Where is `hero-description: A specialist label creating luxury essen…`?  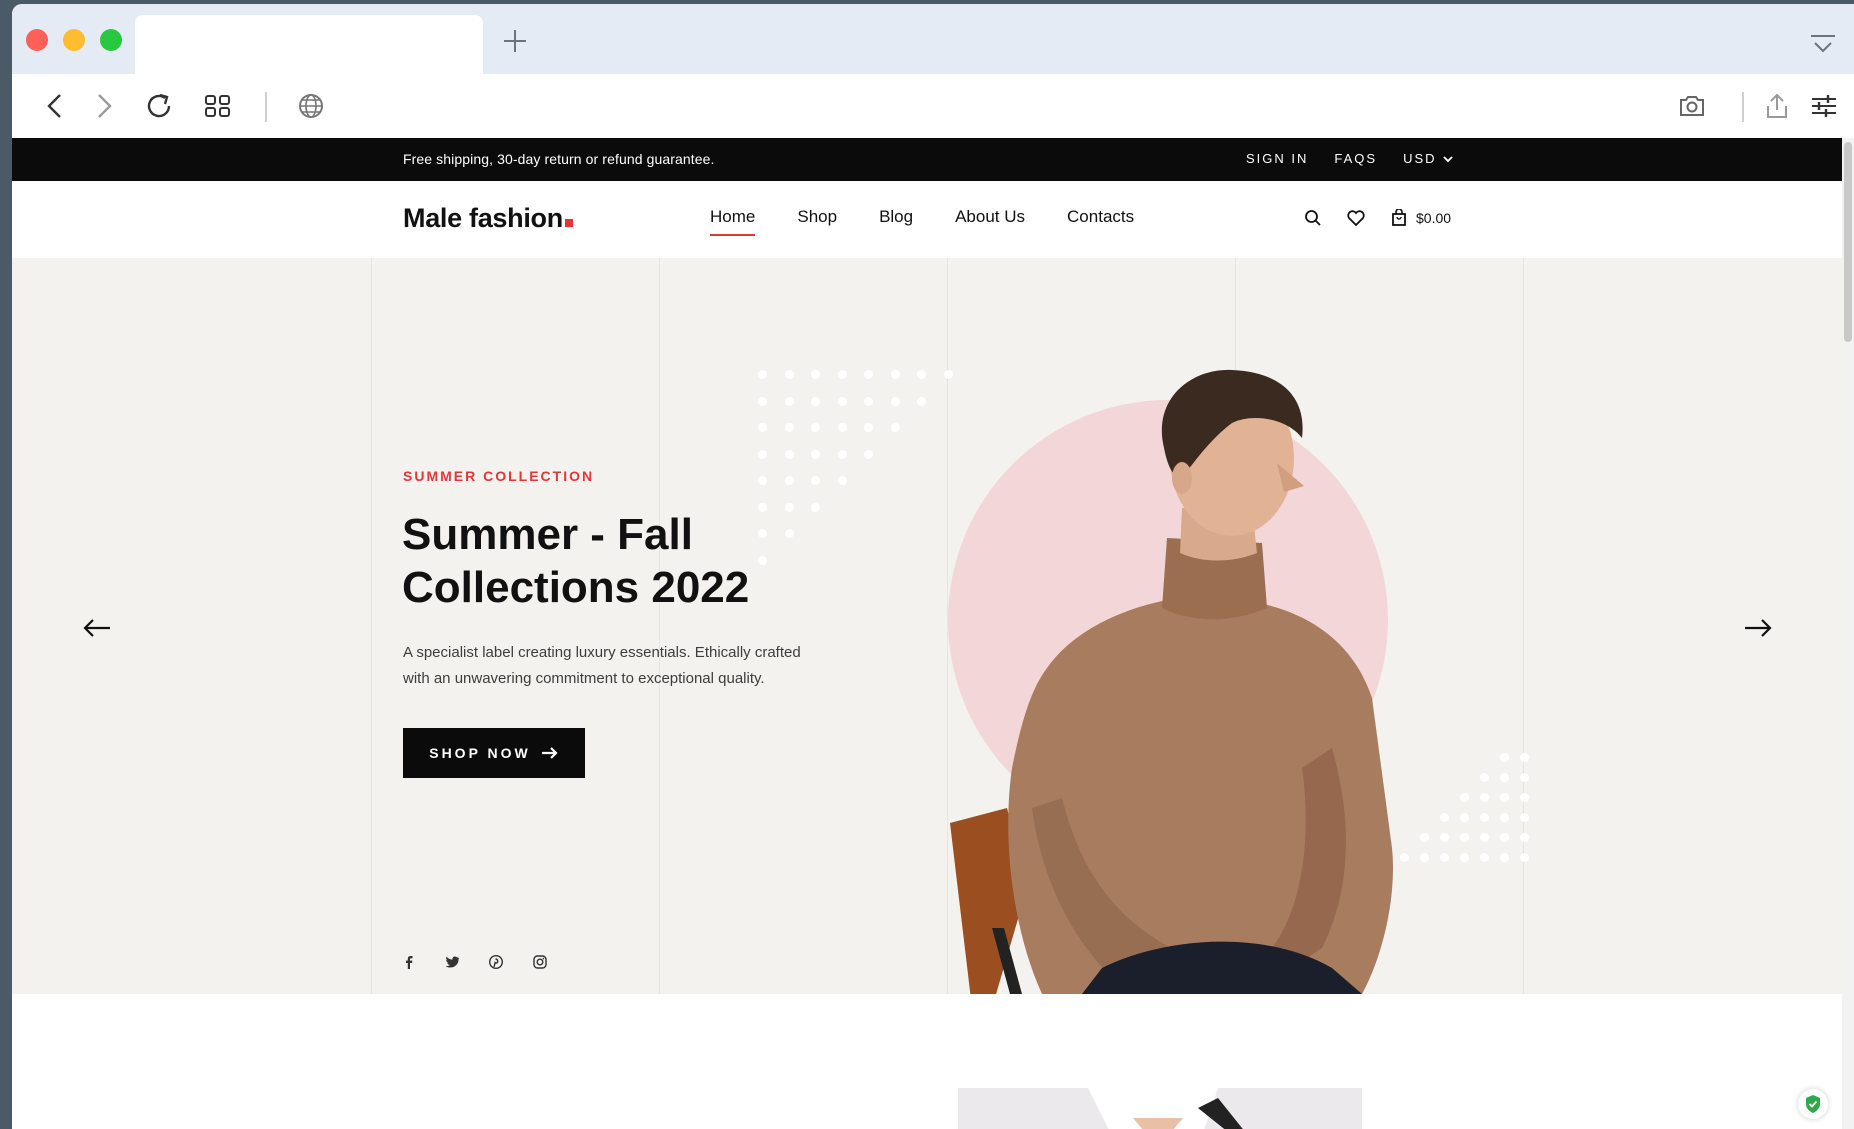 hero-description: A specialist label creating luxury essen… is located at coordinates (602, 665).